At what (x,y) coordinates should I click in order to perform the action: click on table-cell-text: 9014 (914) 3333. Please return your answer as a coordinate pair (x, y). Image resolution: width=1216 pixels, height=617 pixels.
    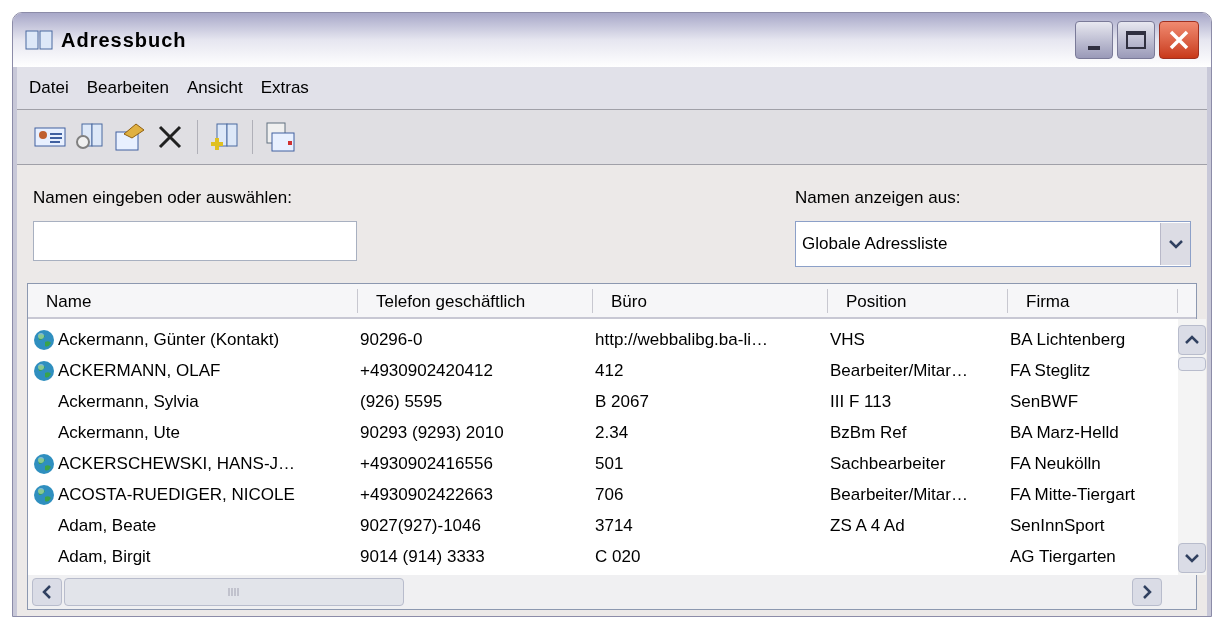
    Looking at the image, I should click on (422, 556).